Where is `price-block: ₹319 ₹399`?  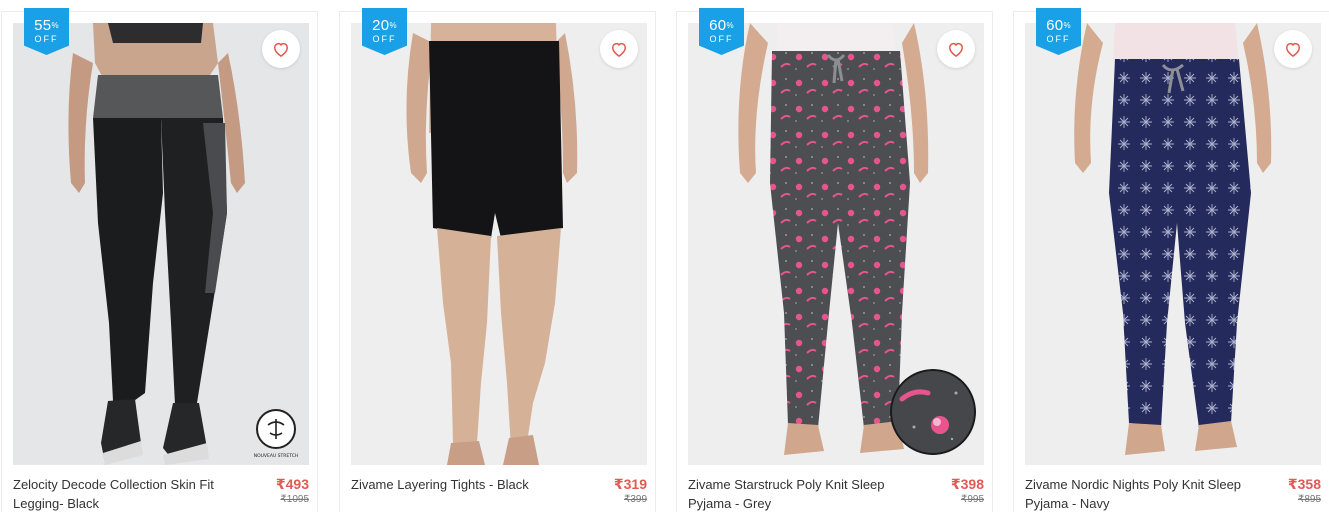
price-block: ₹319 ₹399 is located at coordinates (630, 491).